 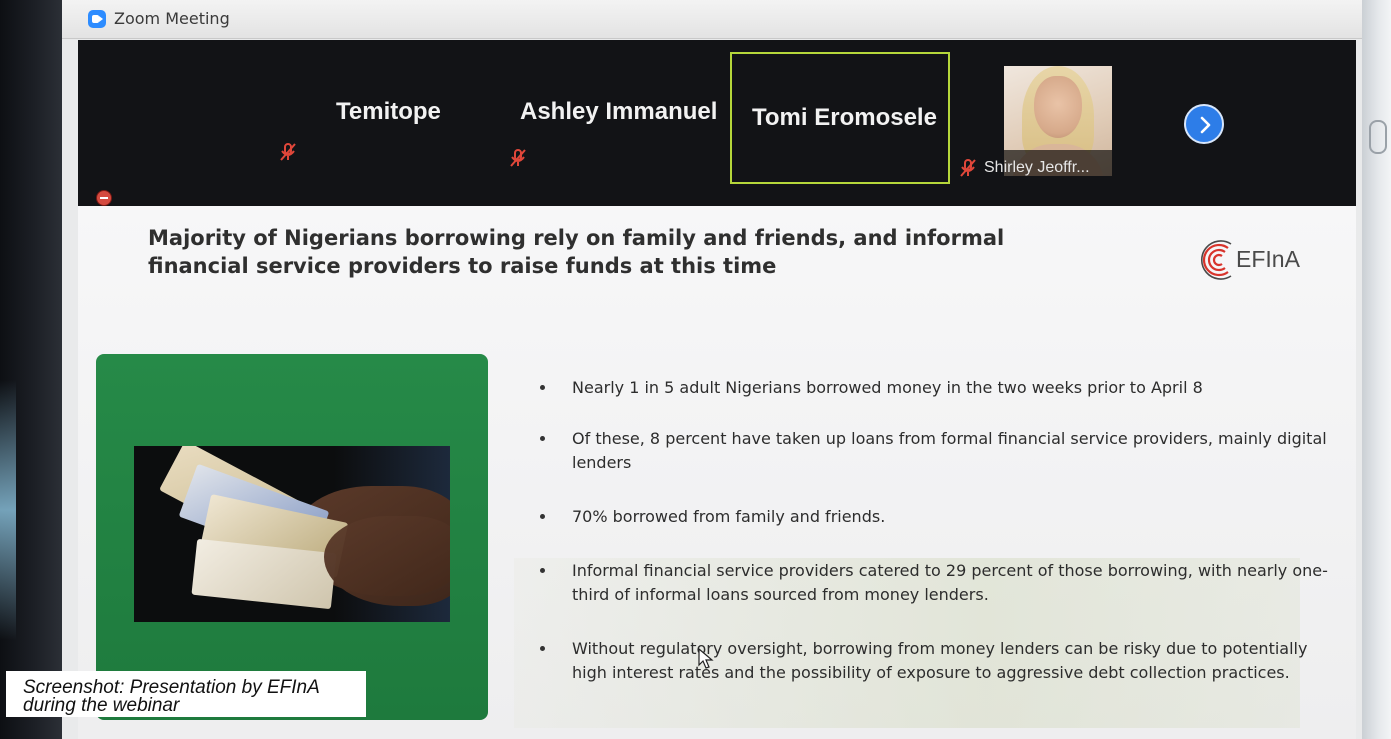 What do you see at coordinates (712, 19) in the screenshot?
I see `title-bar: Zoom Meeting` at bounding box center [712, 19].